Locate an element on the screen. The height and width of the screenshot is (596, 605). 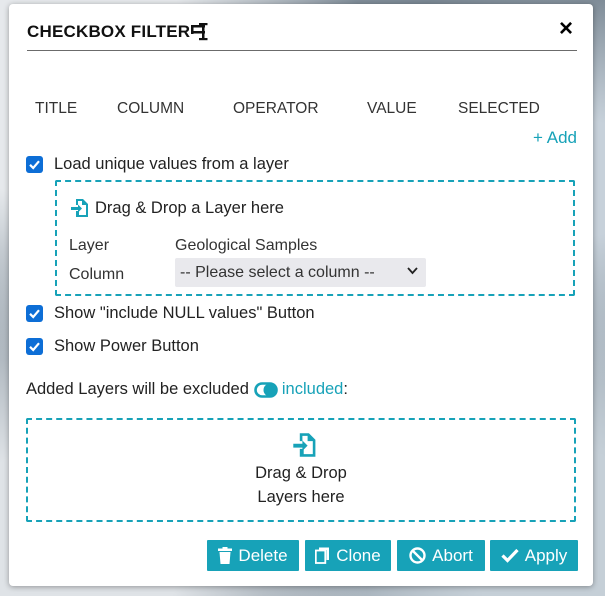
include-null-checkbox is located at coordinates (34, 313).